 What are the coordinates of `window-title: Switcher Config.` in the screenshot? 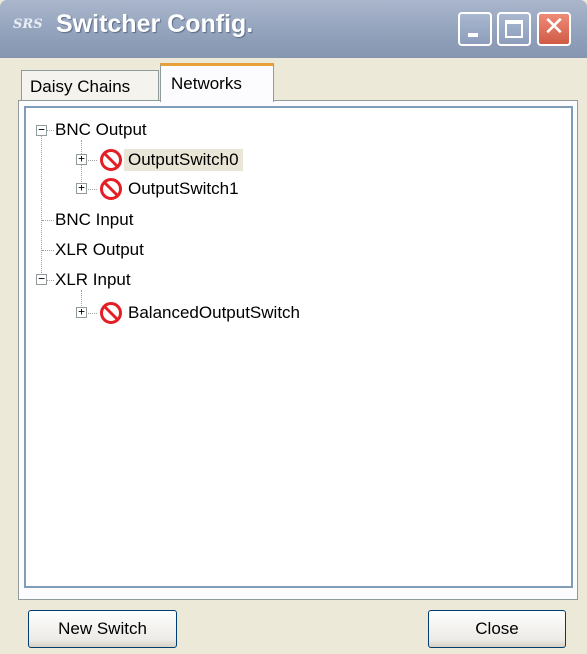 It's located at (155, 24).